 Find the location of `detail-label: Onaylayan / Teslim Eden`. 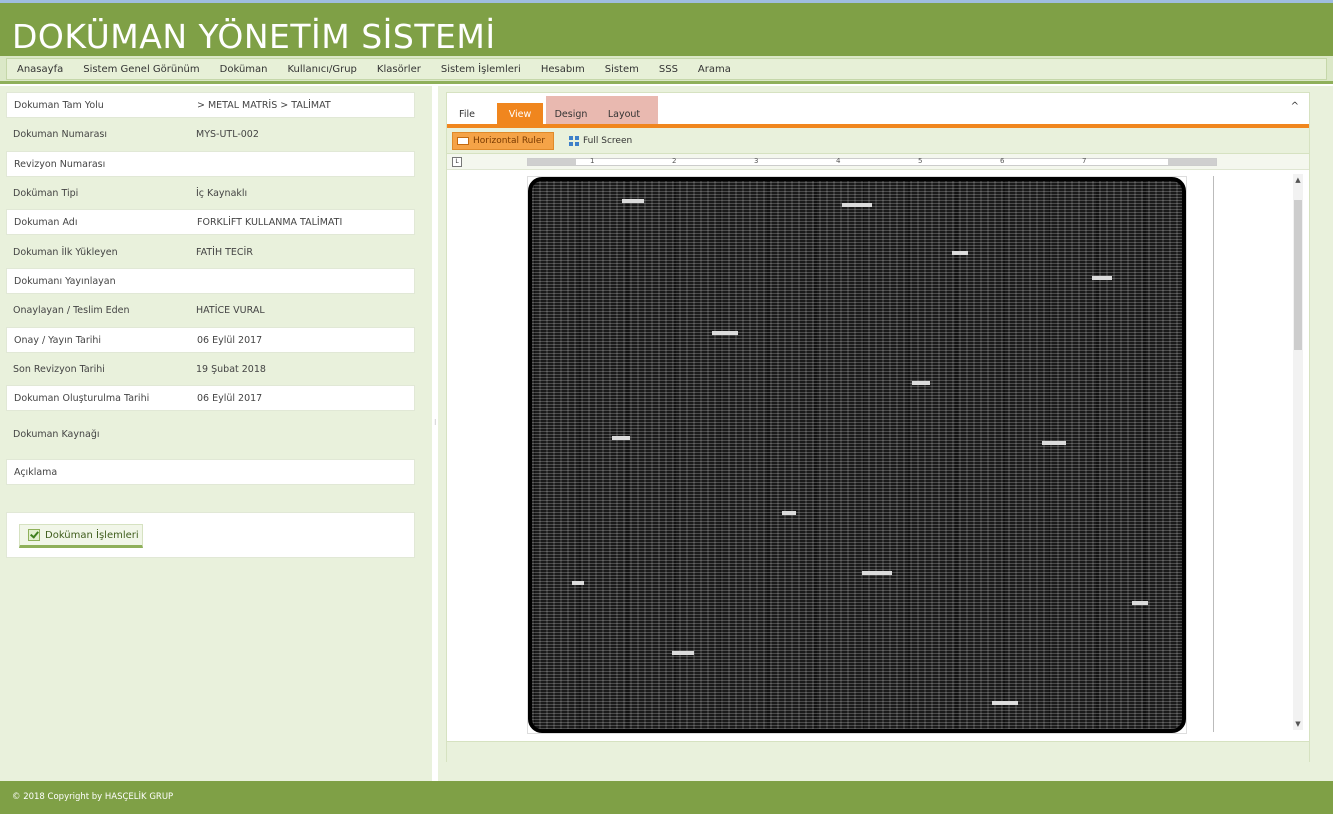

detail-label: Onaylayan / Teslim Eden is located at coordinates (71, 310).